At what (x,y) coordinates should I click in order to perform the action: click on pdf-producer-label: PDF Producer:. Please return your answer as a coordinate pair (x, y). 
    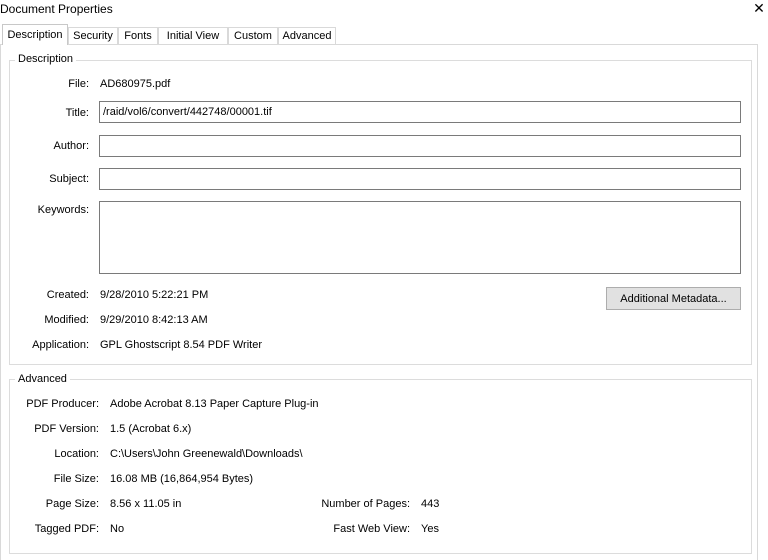
    Looking at the image, I should click on (62, 404).